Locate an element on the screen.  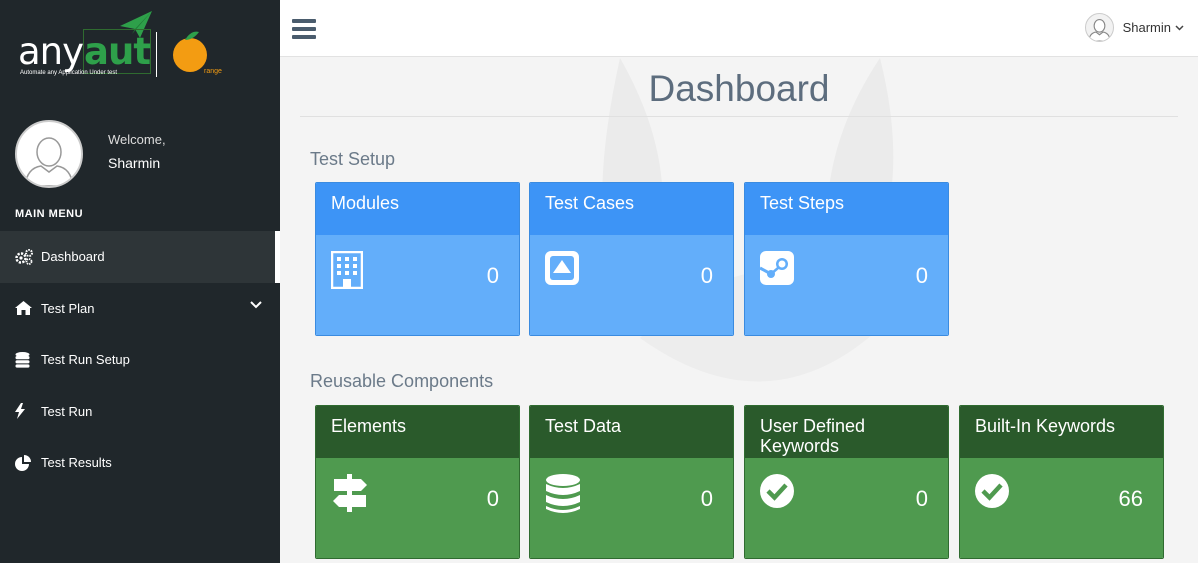
card-elements: Elements 0 is located at coordinates (417, 482).